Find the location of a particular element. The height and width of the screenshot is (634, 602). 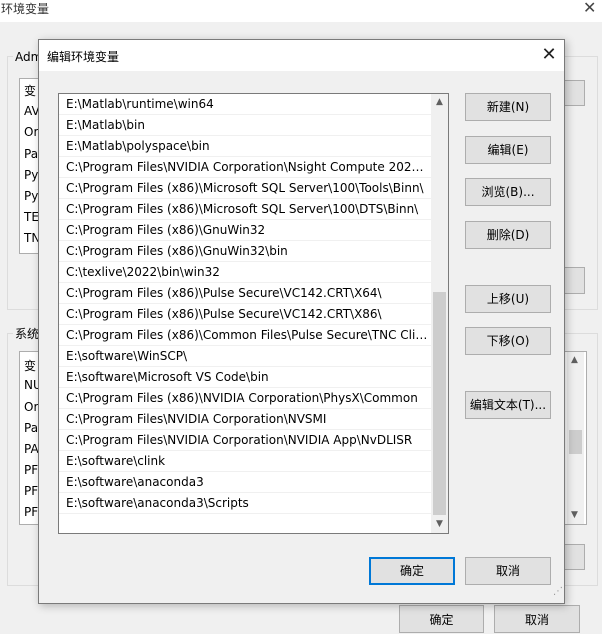

bg-user-row: 变 is located at coordinates (30, 91).